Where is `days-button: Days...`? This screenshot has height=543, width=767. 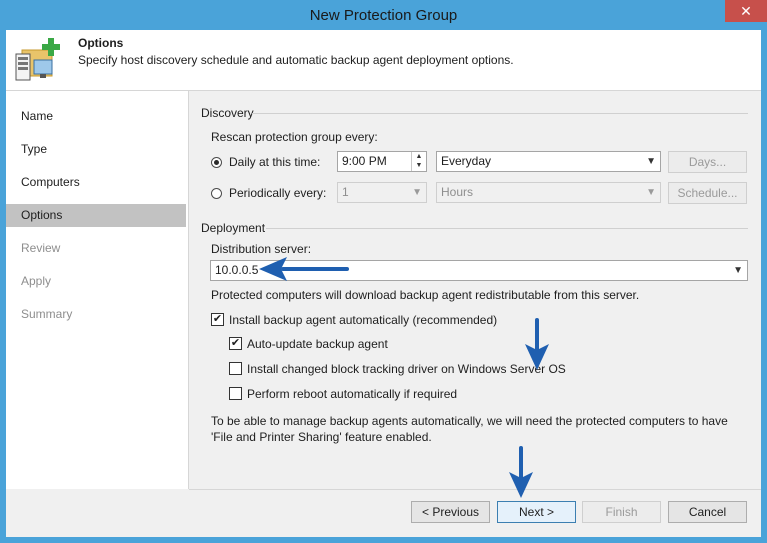 days-button: Days... is located at coordinates (707, 162).